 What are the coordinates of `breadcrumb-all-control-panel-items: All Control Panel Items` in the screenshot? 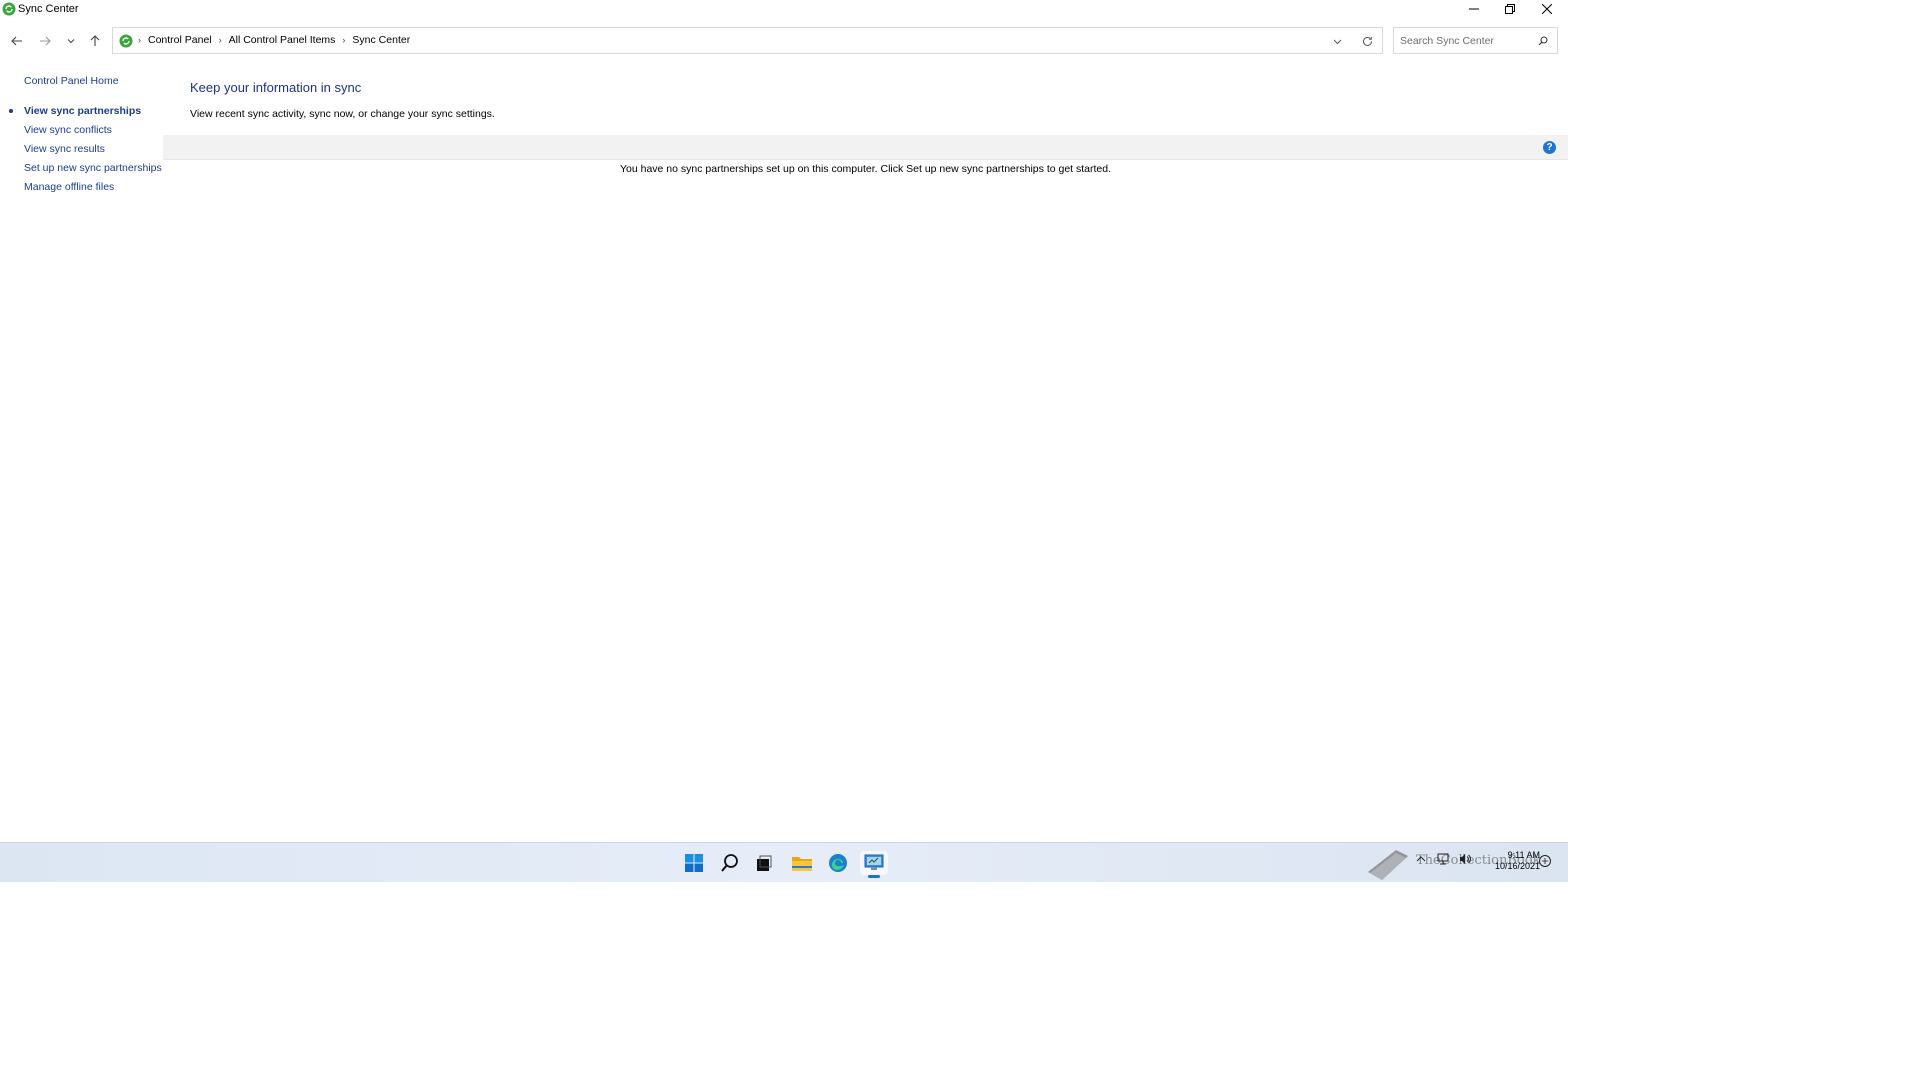 It's located at (282, 40).